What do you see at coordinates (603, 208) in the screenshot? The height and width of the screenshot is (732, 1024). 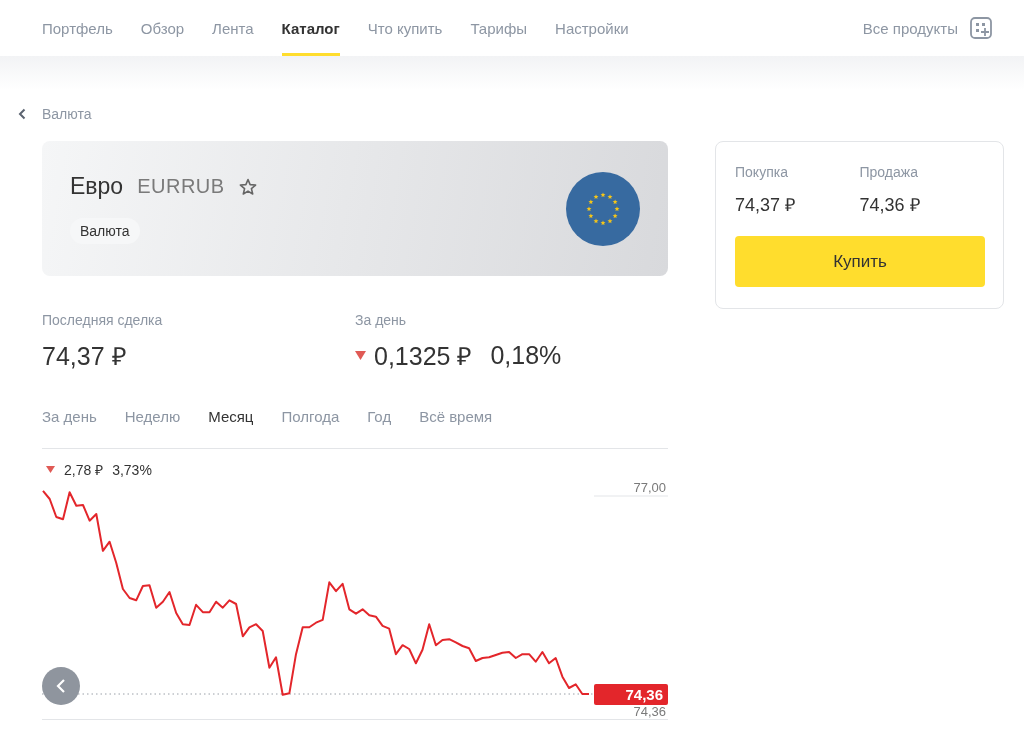 I see `eu-flag-icon` at bounding box center [603, 208].